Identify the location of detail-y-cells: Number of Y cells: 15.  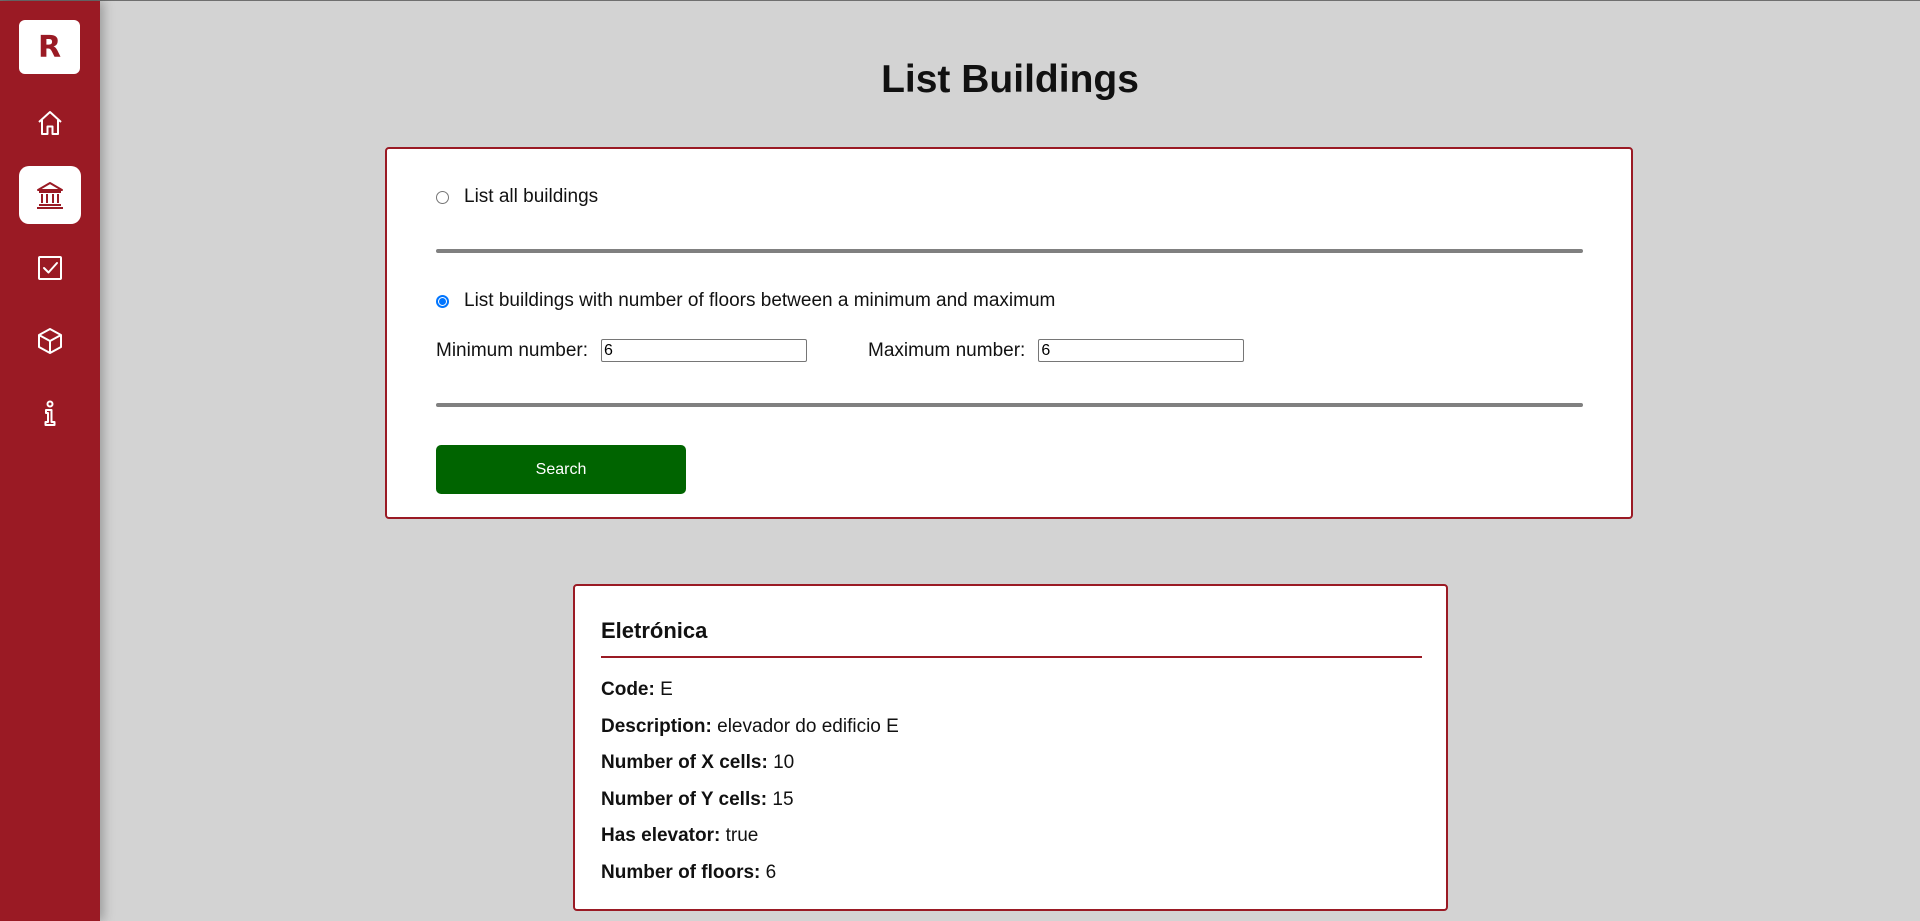
(697, 800).